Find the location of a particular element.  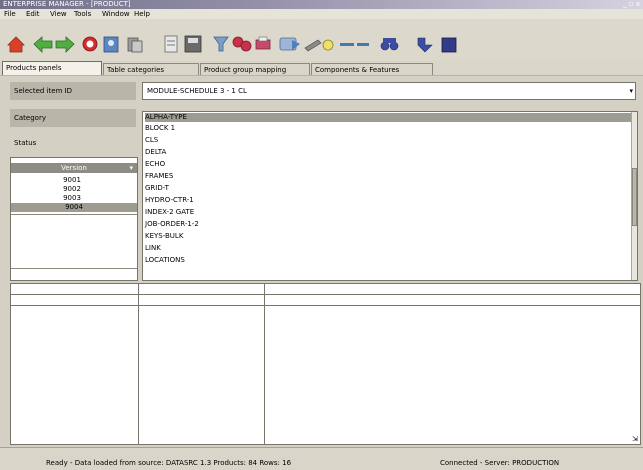

filter-icon is located at coordinates (221, 44).